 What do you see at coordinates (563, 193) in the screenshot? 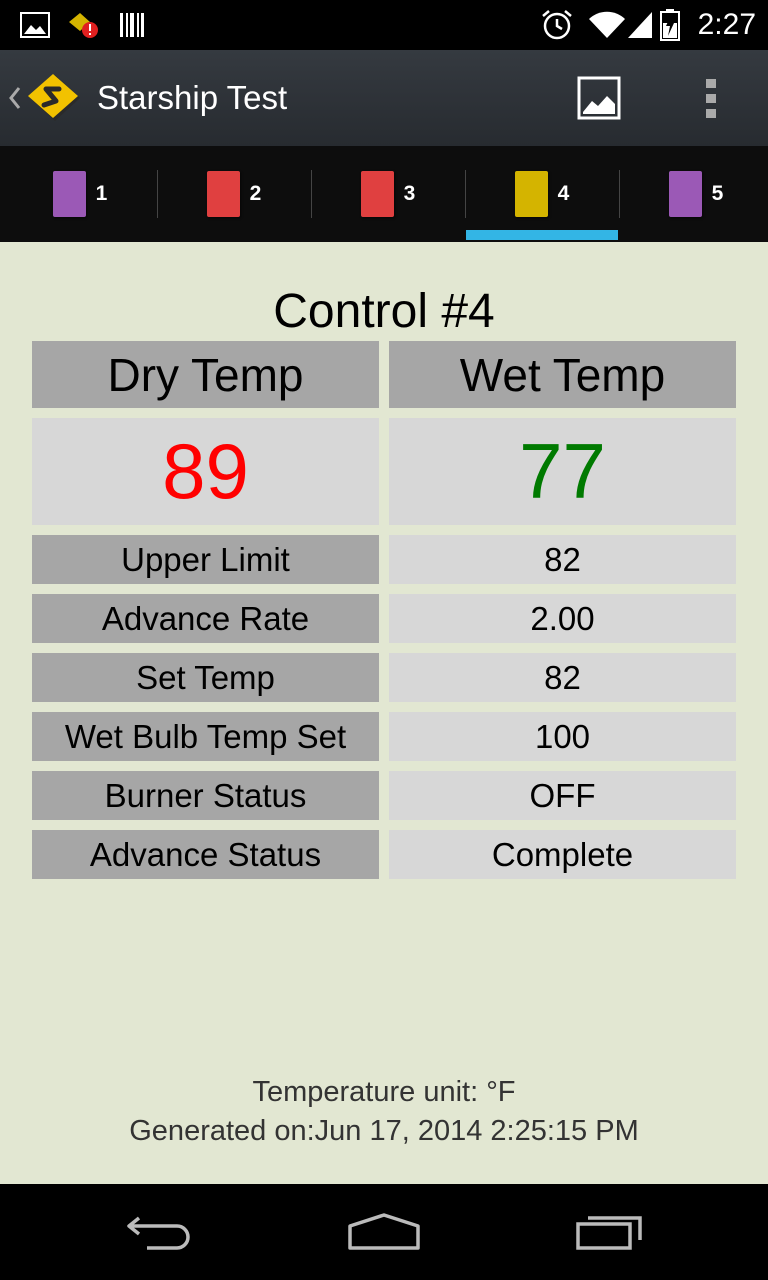
I see `tab-label: 4` at bounding box center [563, 193].